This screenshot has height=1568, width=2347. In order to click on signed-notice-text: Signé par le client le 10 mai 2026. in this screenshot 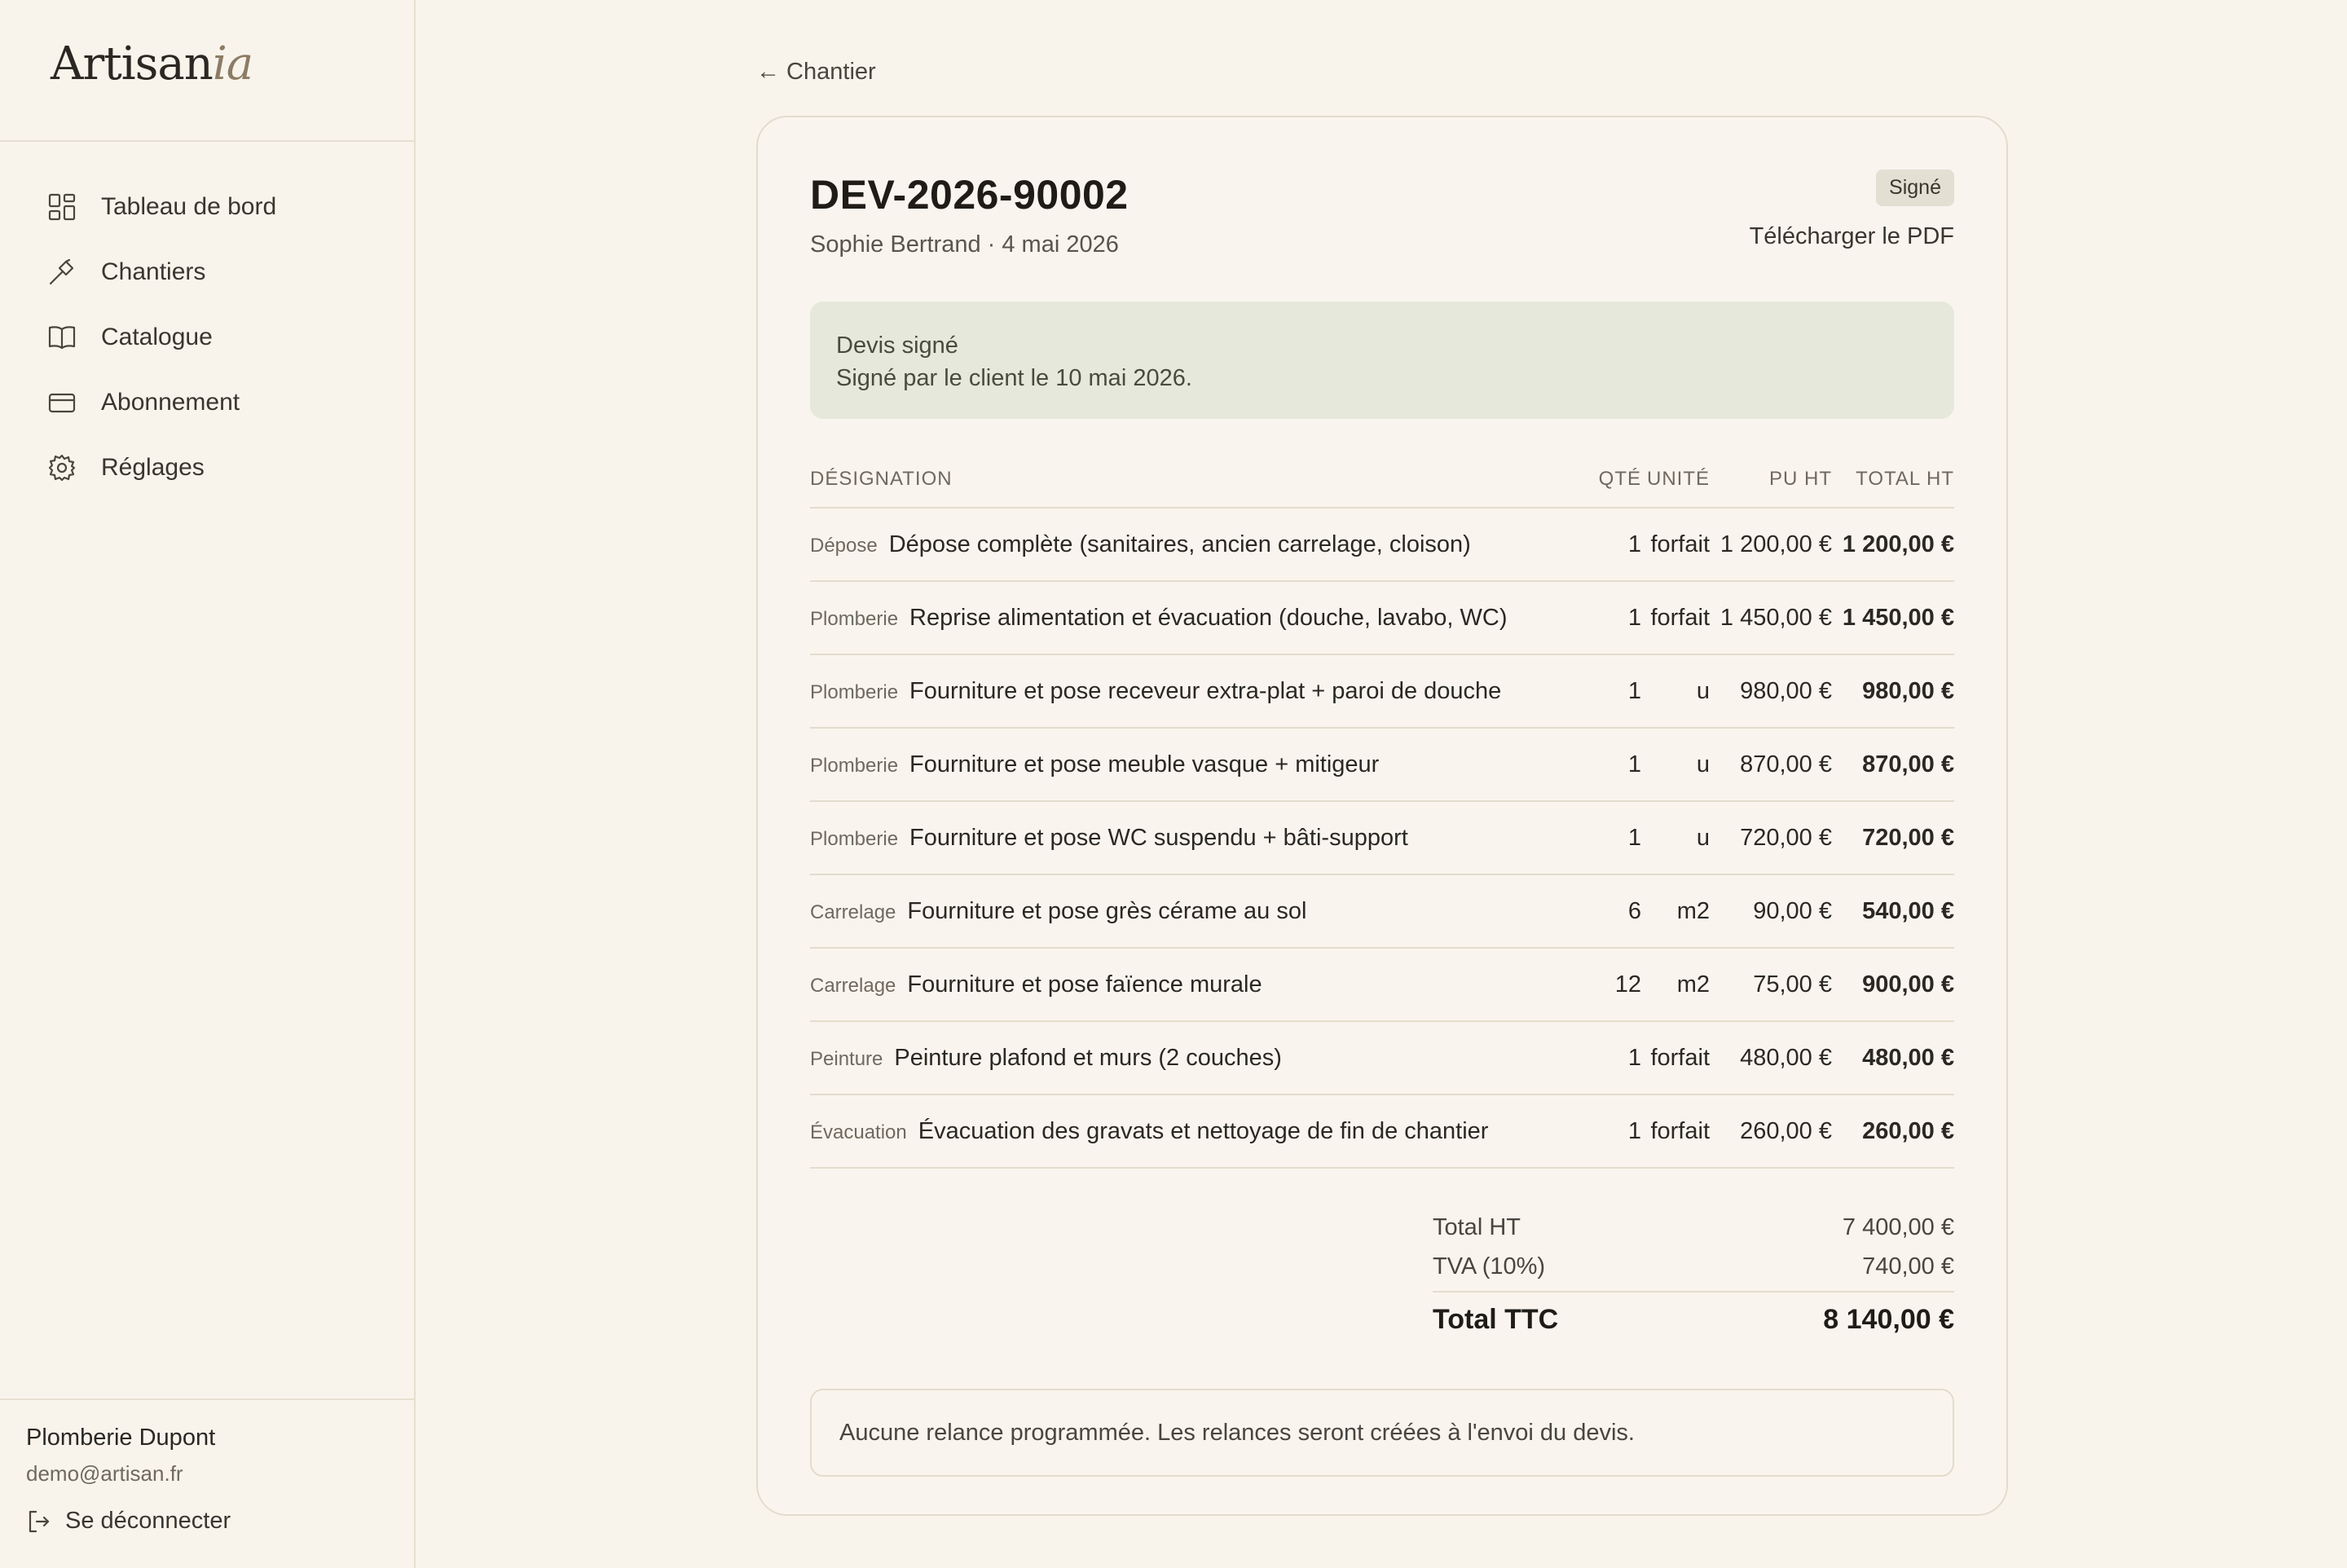, I will do `click(1014, 378)`.